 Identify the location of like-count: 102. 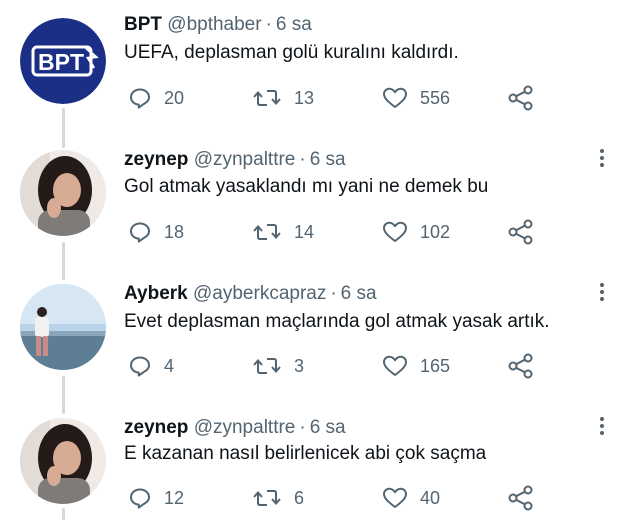
(435, 231).